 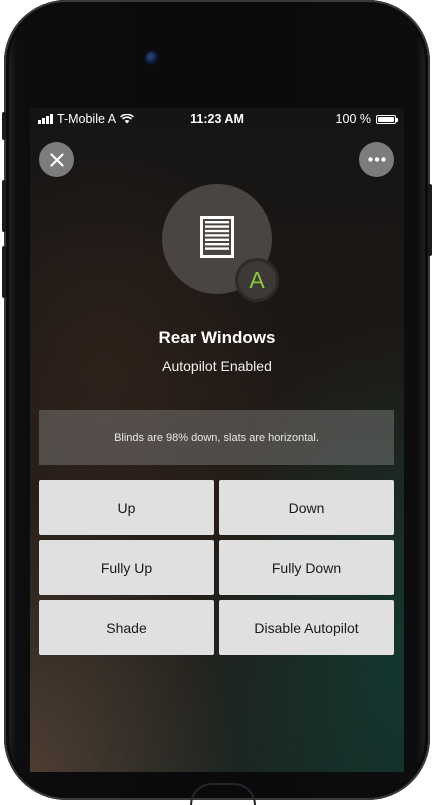 I want to click on battery-percentage: 100 %, so click(x=353, y=119).